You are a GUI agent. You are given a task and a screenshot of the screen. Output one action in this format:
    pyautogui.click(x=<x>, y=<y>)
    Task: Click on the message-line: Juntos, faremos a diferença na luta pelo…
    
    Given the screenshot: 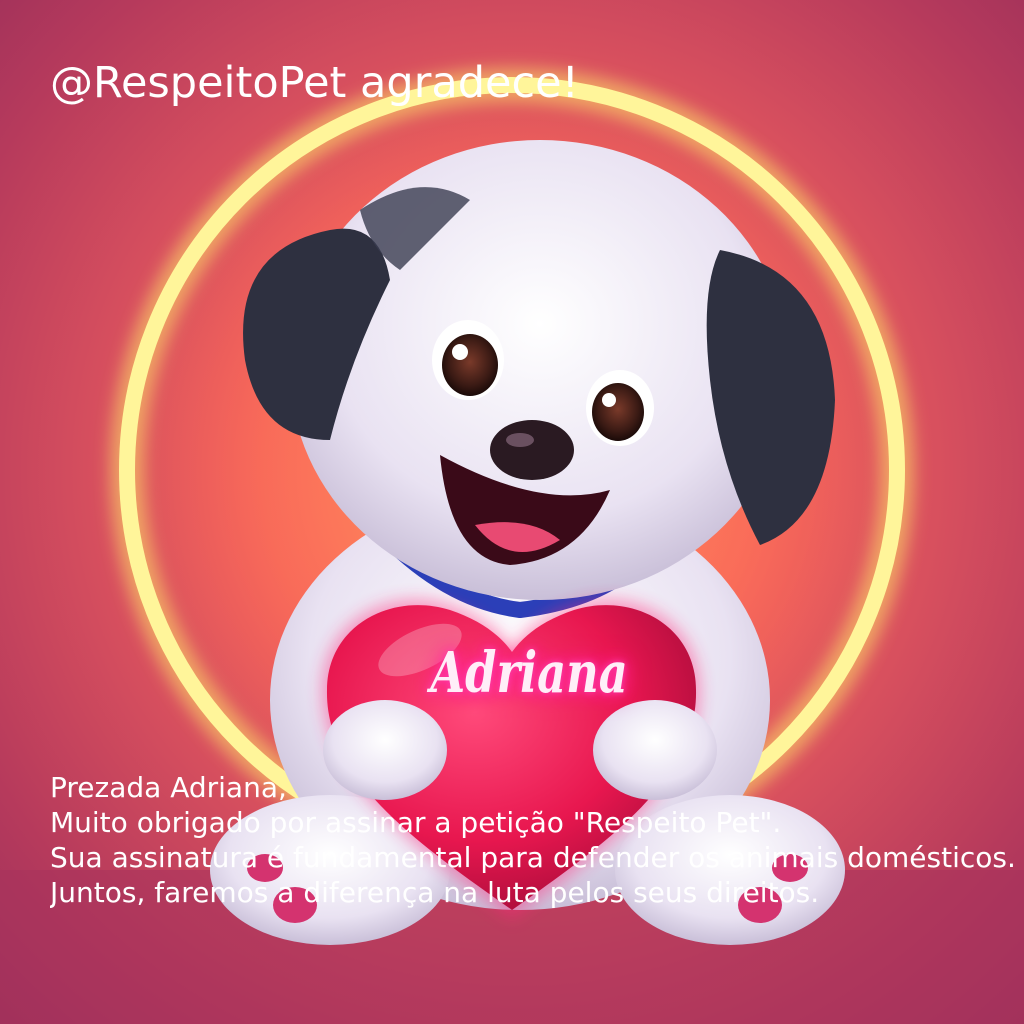 What is the action you would take?
    pyautogui.click(x=435, y=892)
    